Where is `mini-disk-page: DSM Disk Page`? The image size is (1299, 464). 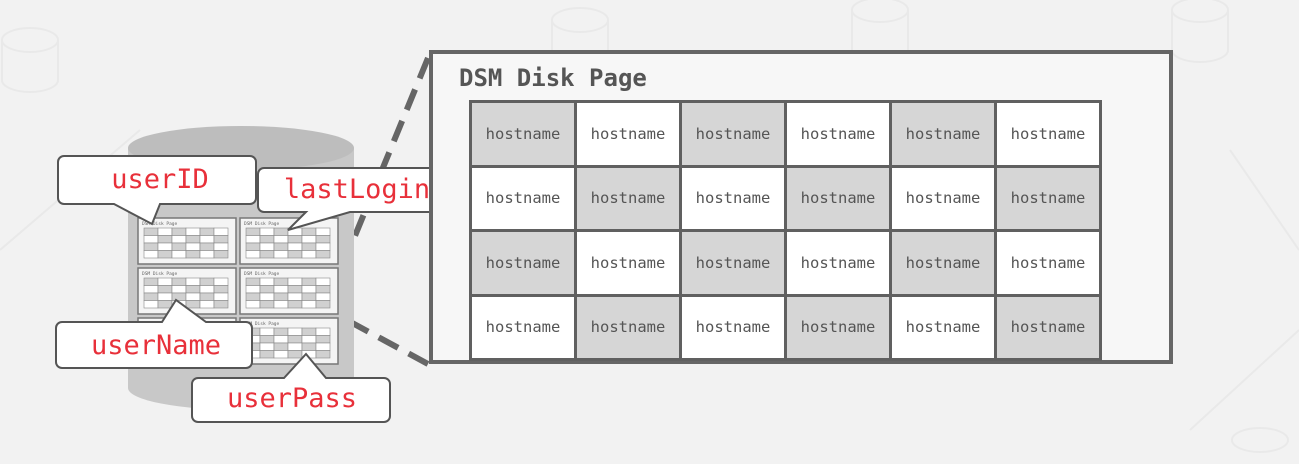
mini-disk-page: DSM Disk Page is located at coordinates (289, 241).